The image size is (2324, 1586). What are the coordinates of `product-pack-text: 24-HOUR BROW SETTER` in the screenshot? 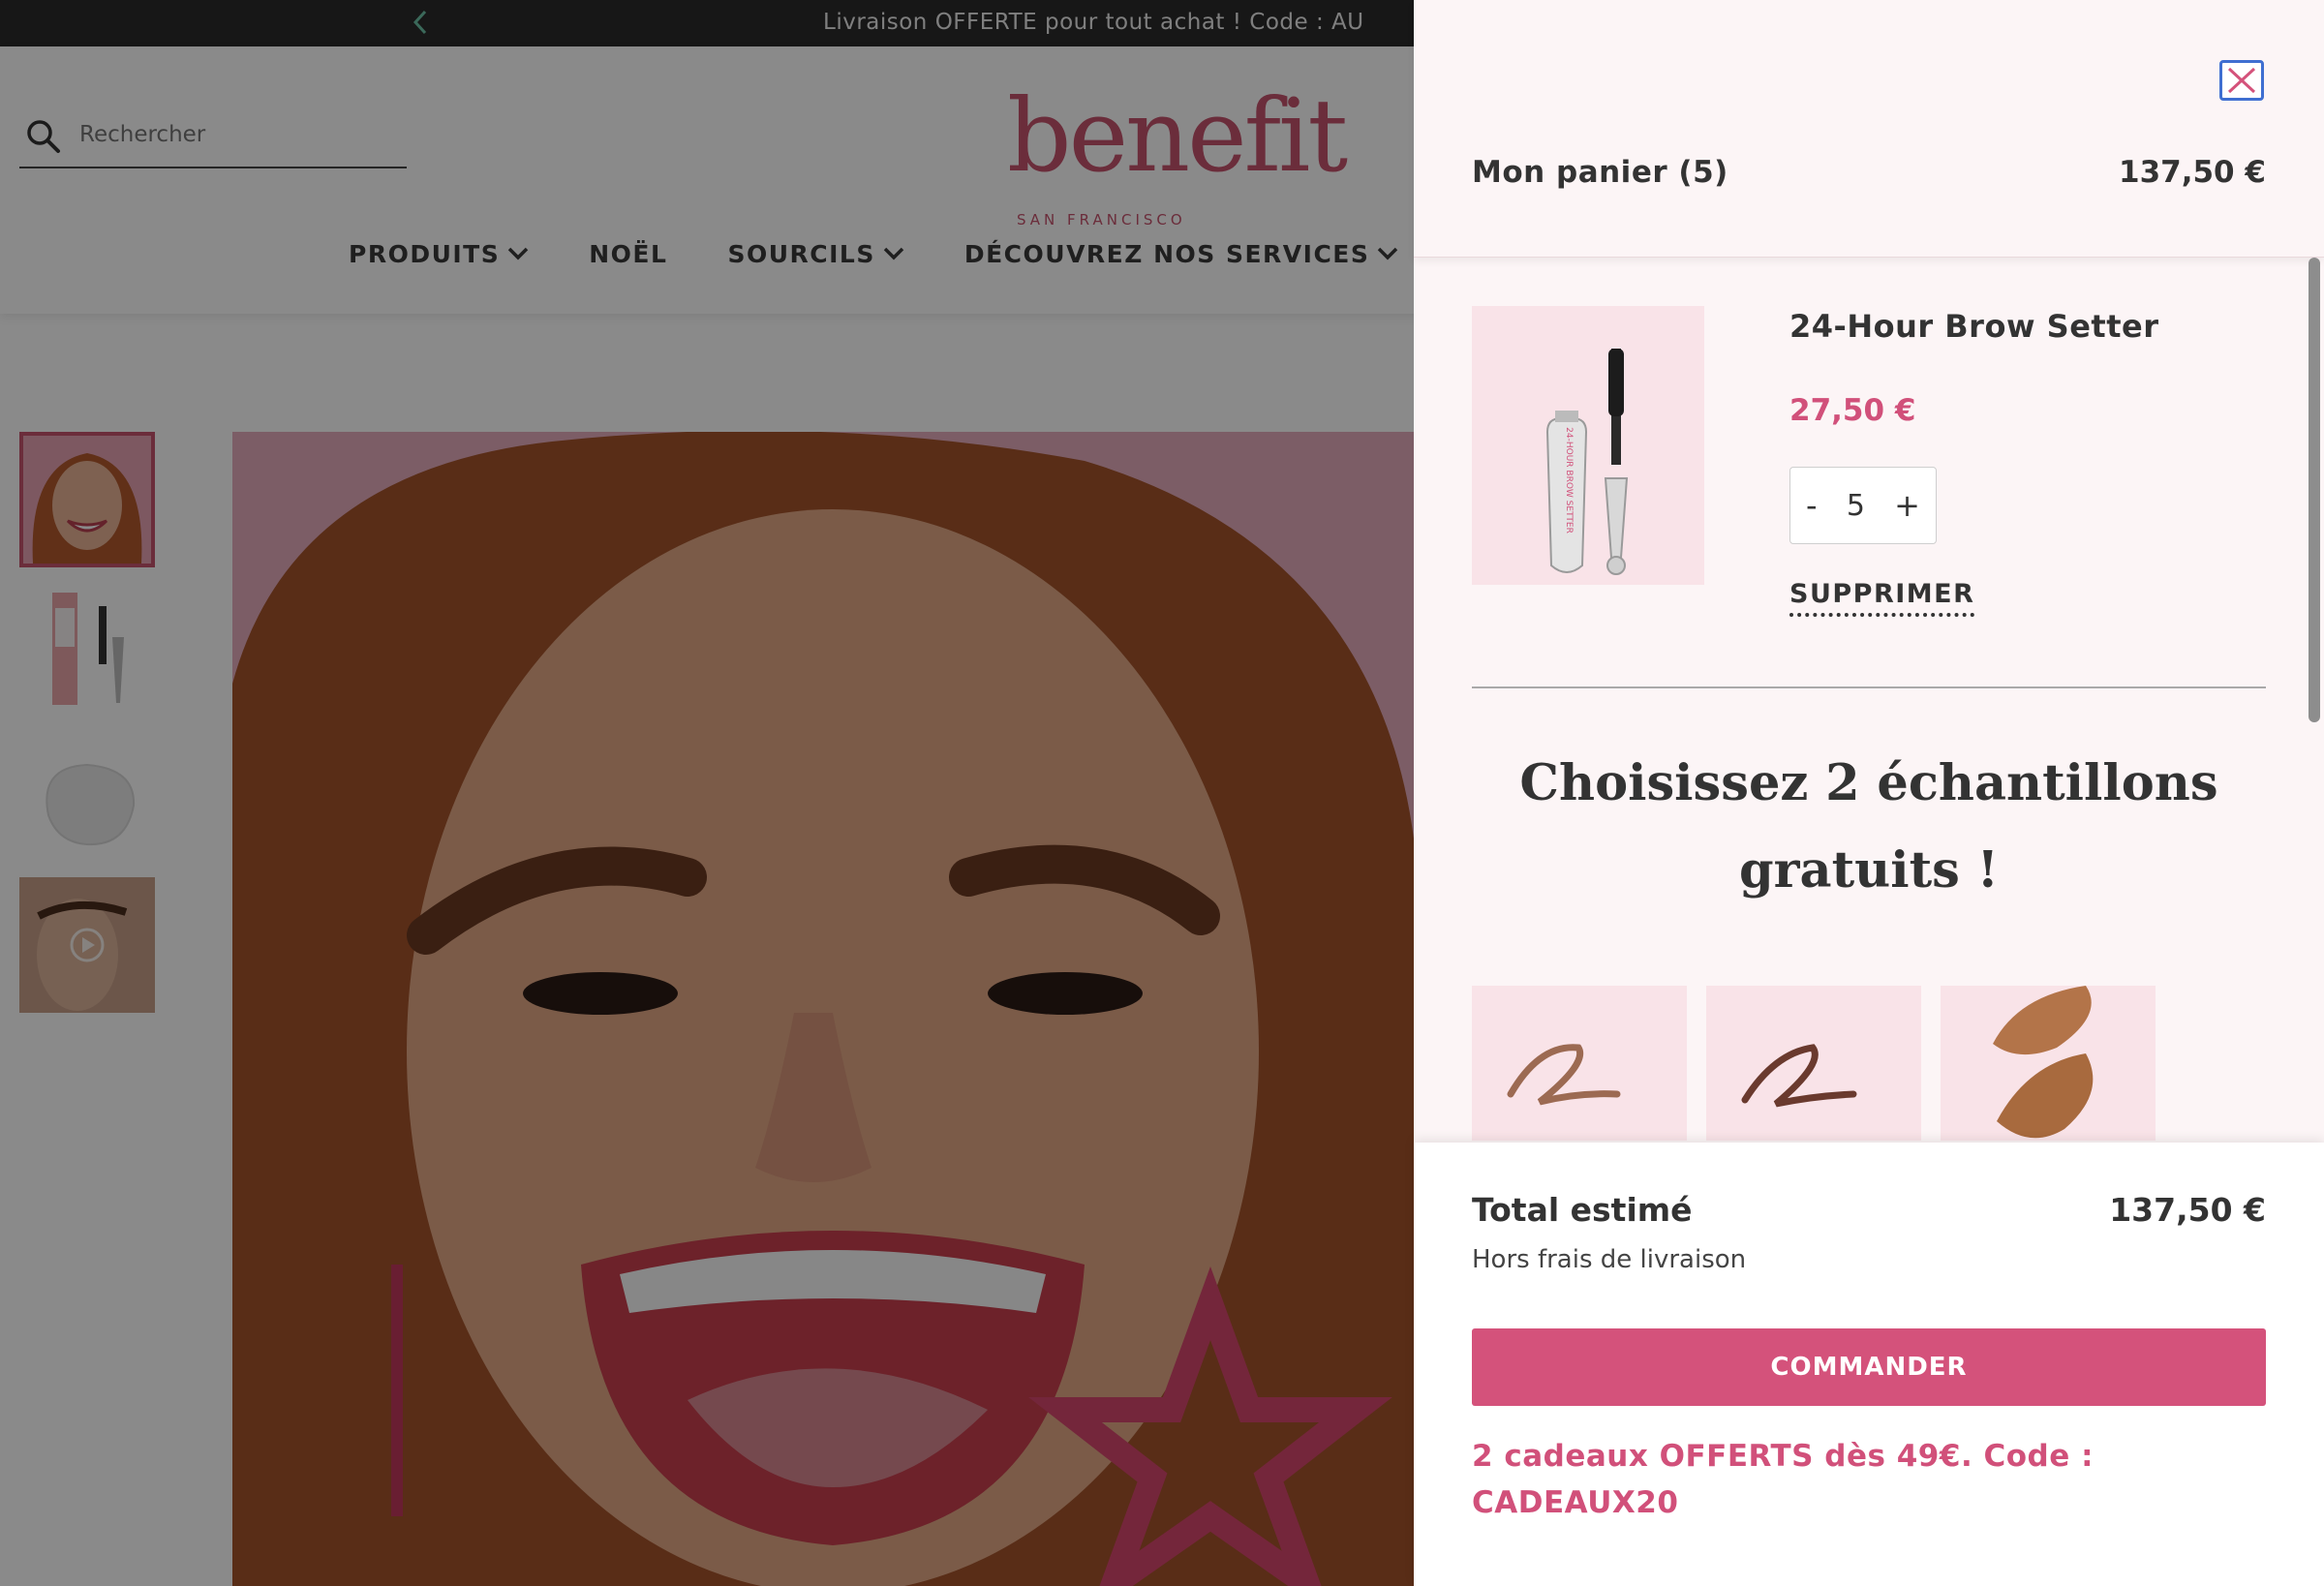 It's located at (1569, 480).